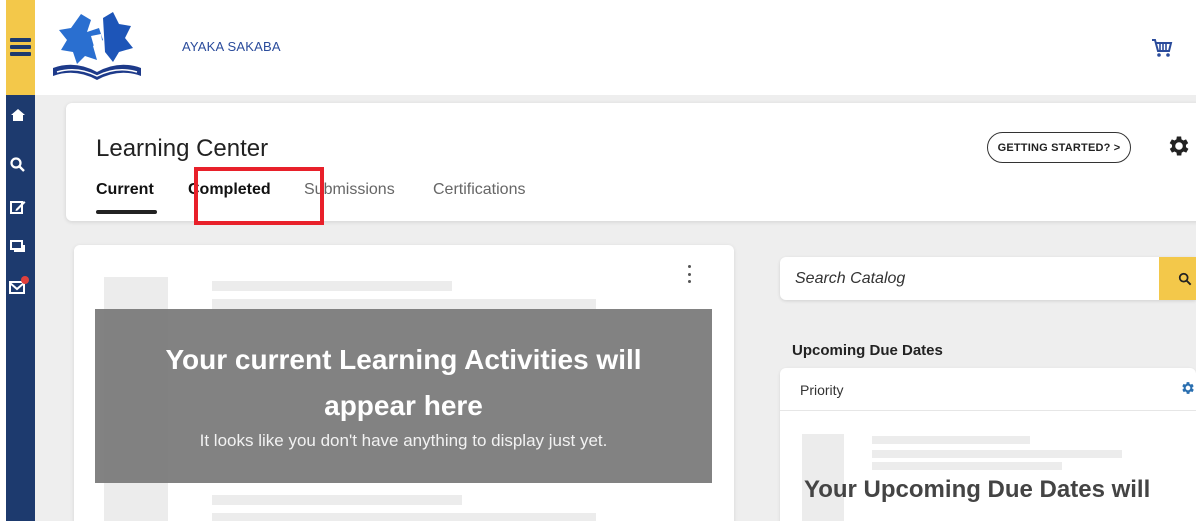 The width and height of the screenshot is (1196, 521). I want to click on tab-current: Current, so click(125, 190).